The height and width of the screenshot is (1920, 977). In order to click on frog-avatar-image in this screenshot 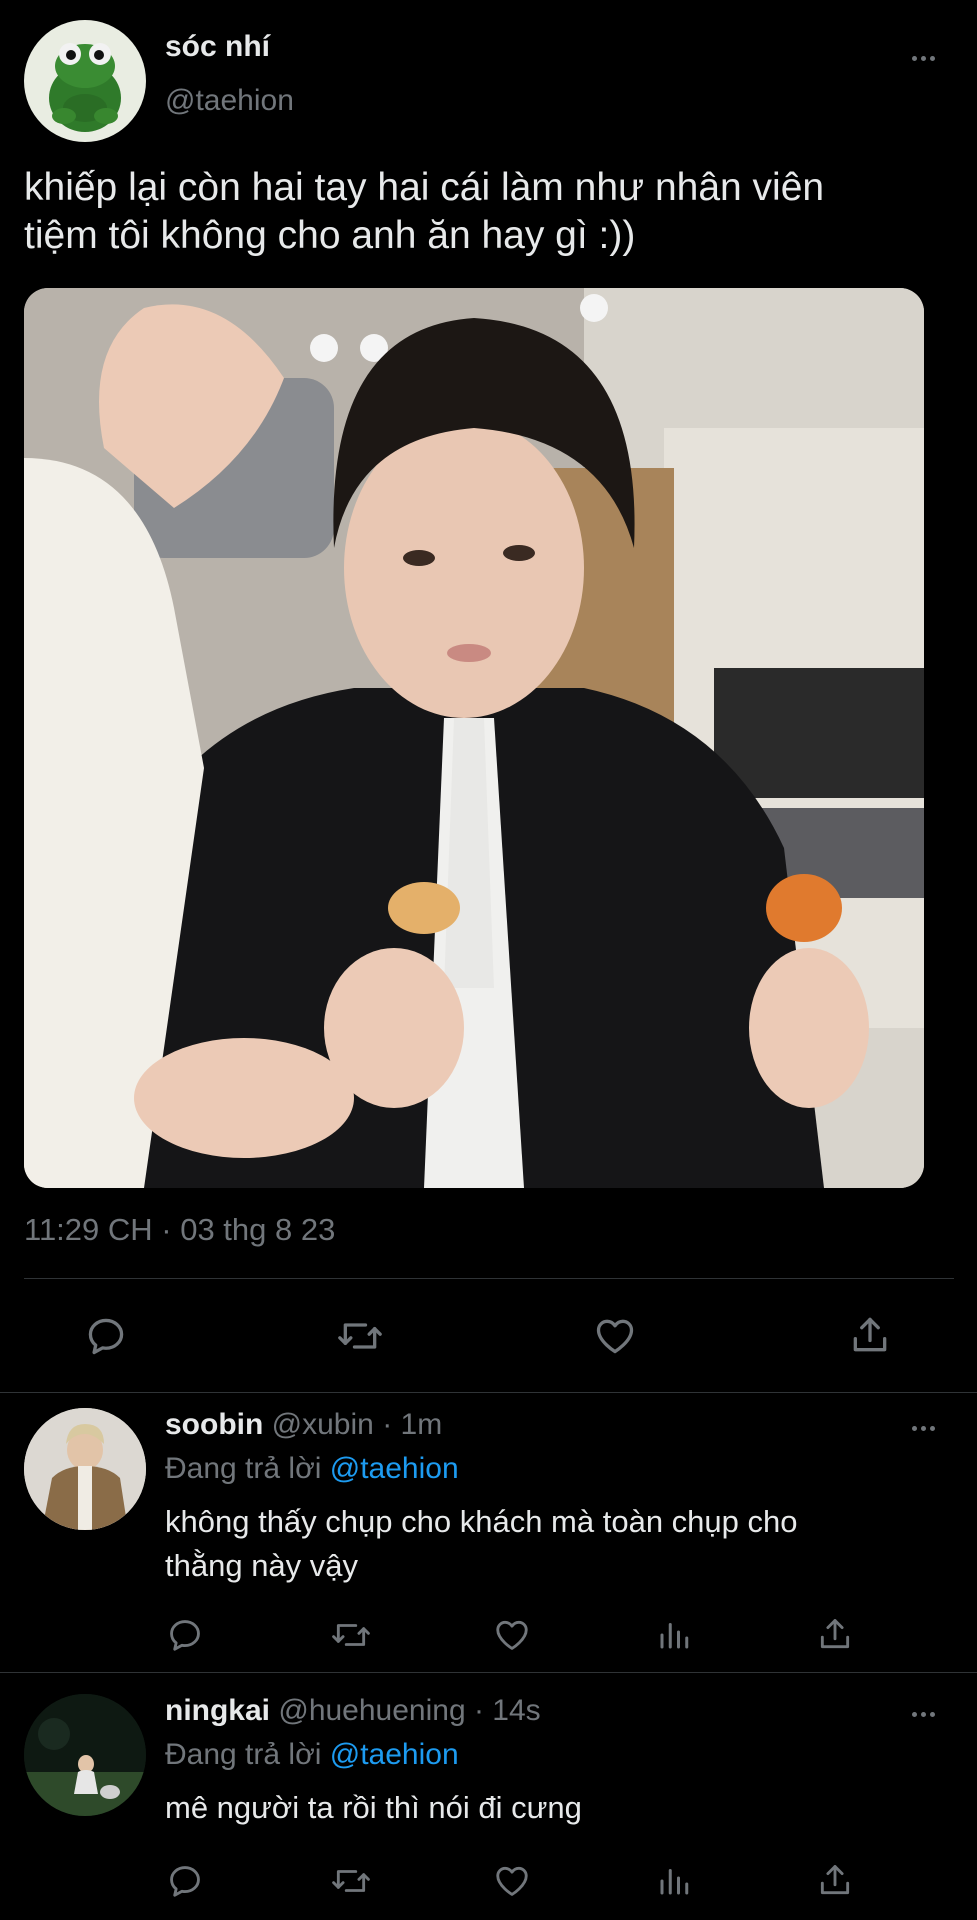, I will do `click(85, 87)`.